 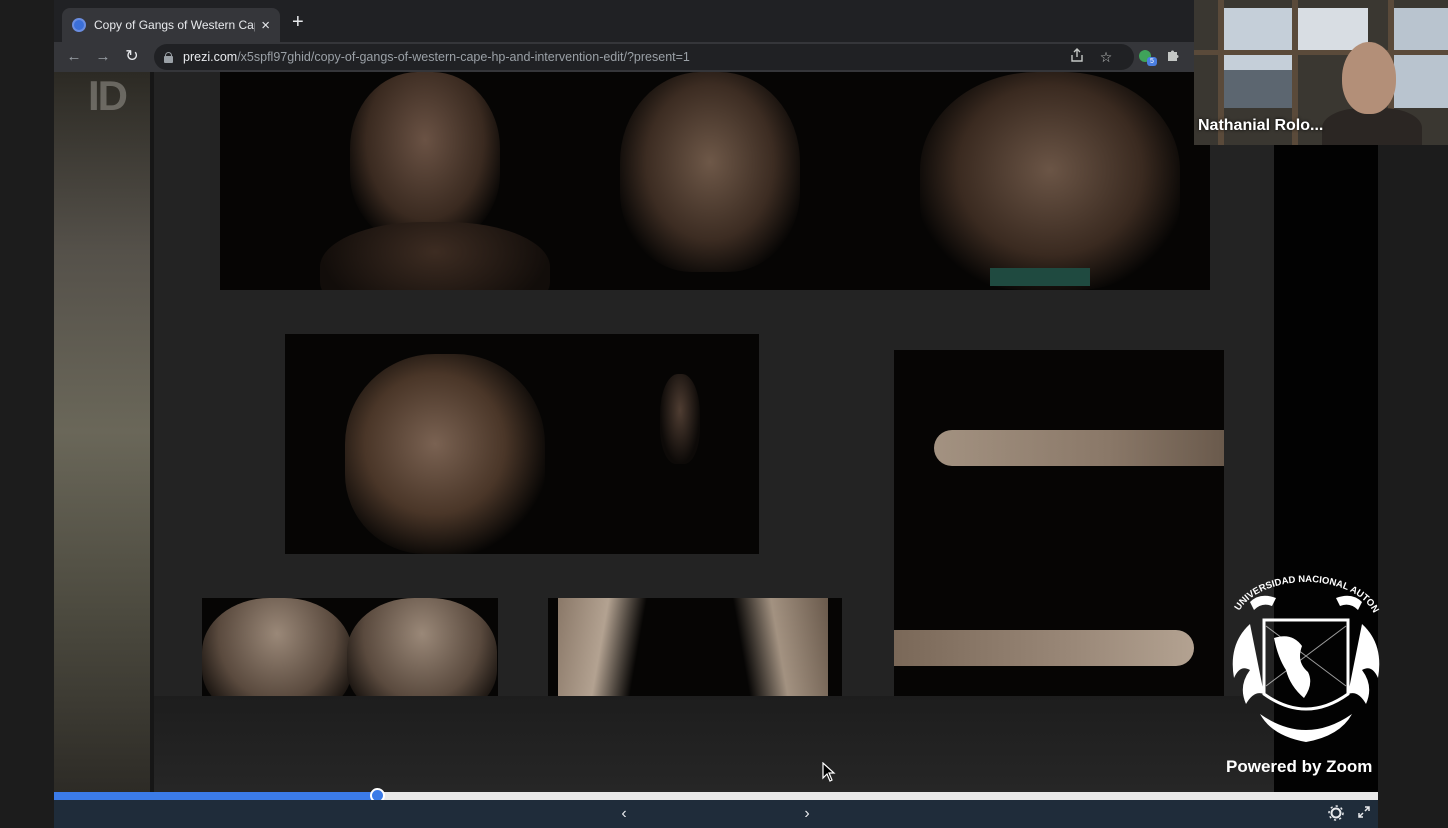 What do you see at coordinates (1258, 89) in the screenshot?
I see `city-view` at bounding box center [1258, 89].